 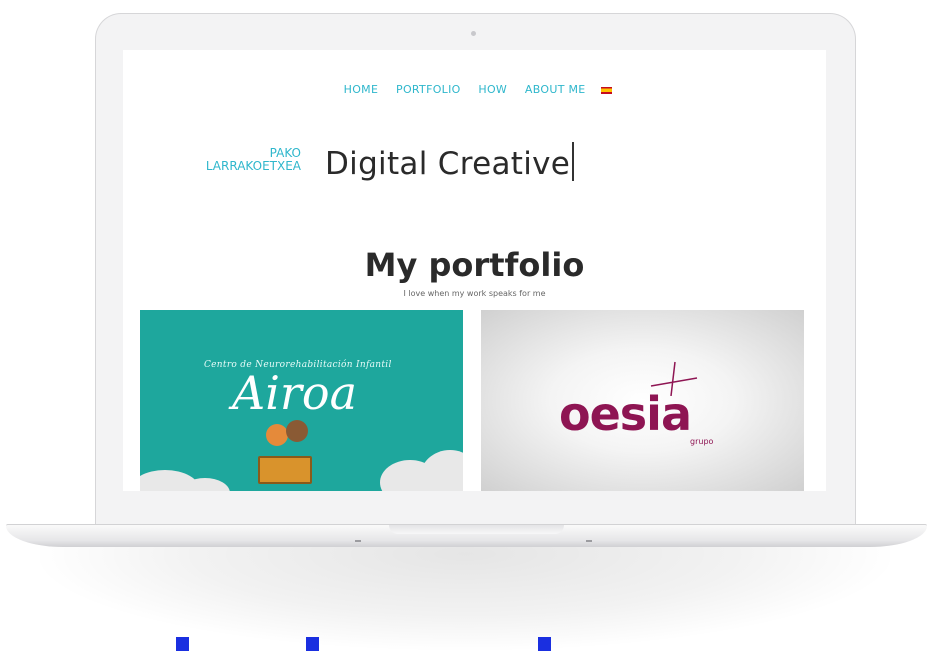 I want to click on nav-how: HOW, so click(x=492, y=89).